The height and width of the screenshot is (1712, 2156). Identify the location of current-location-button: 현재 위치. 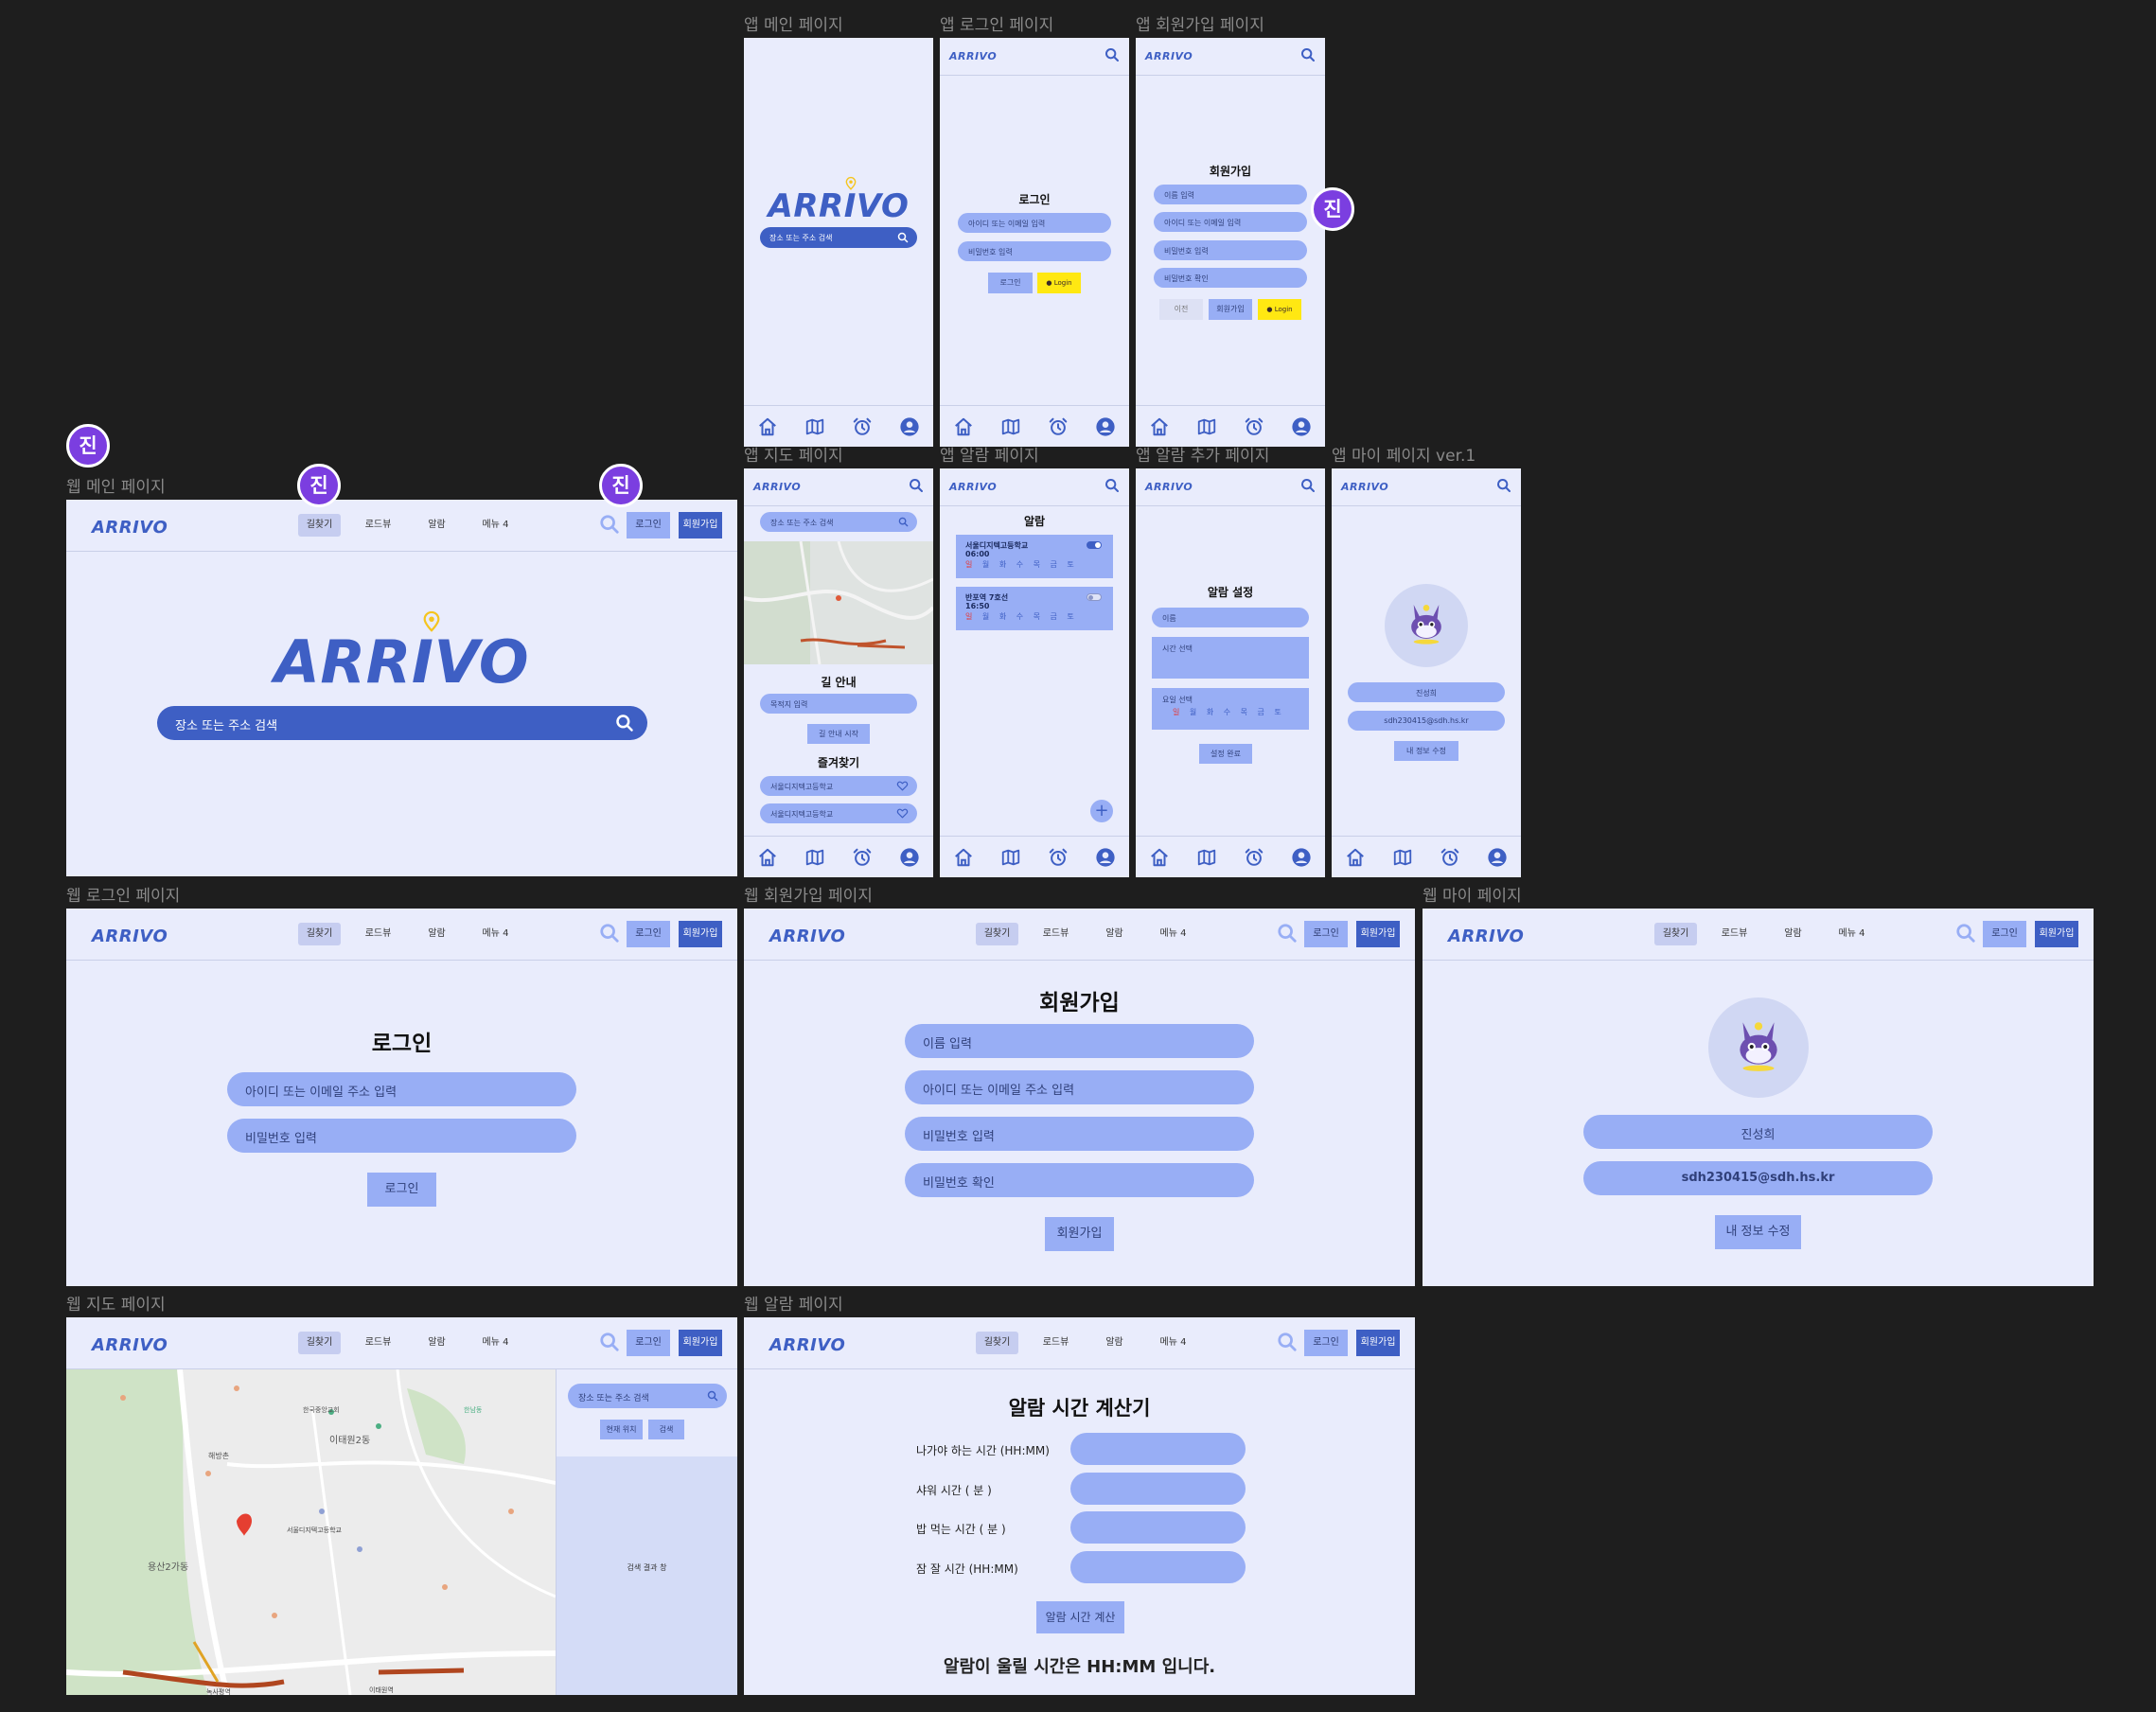
(621, 1429).